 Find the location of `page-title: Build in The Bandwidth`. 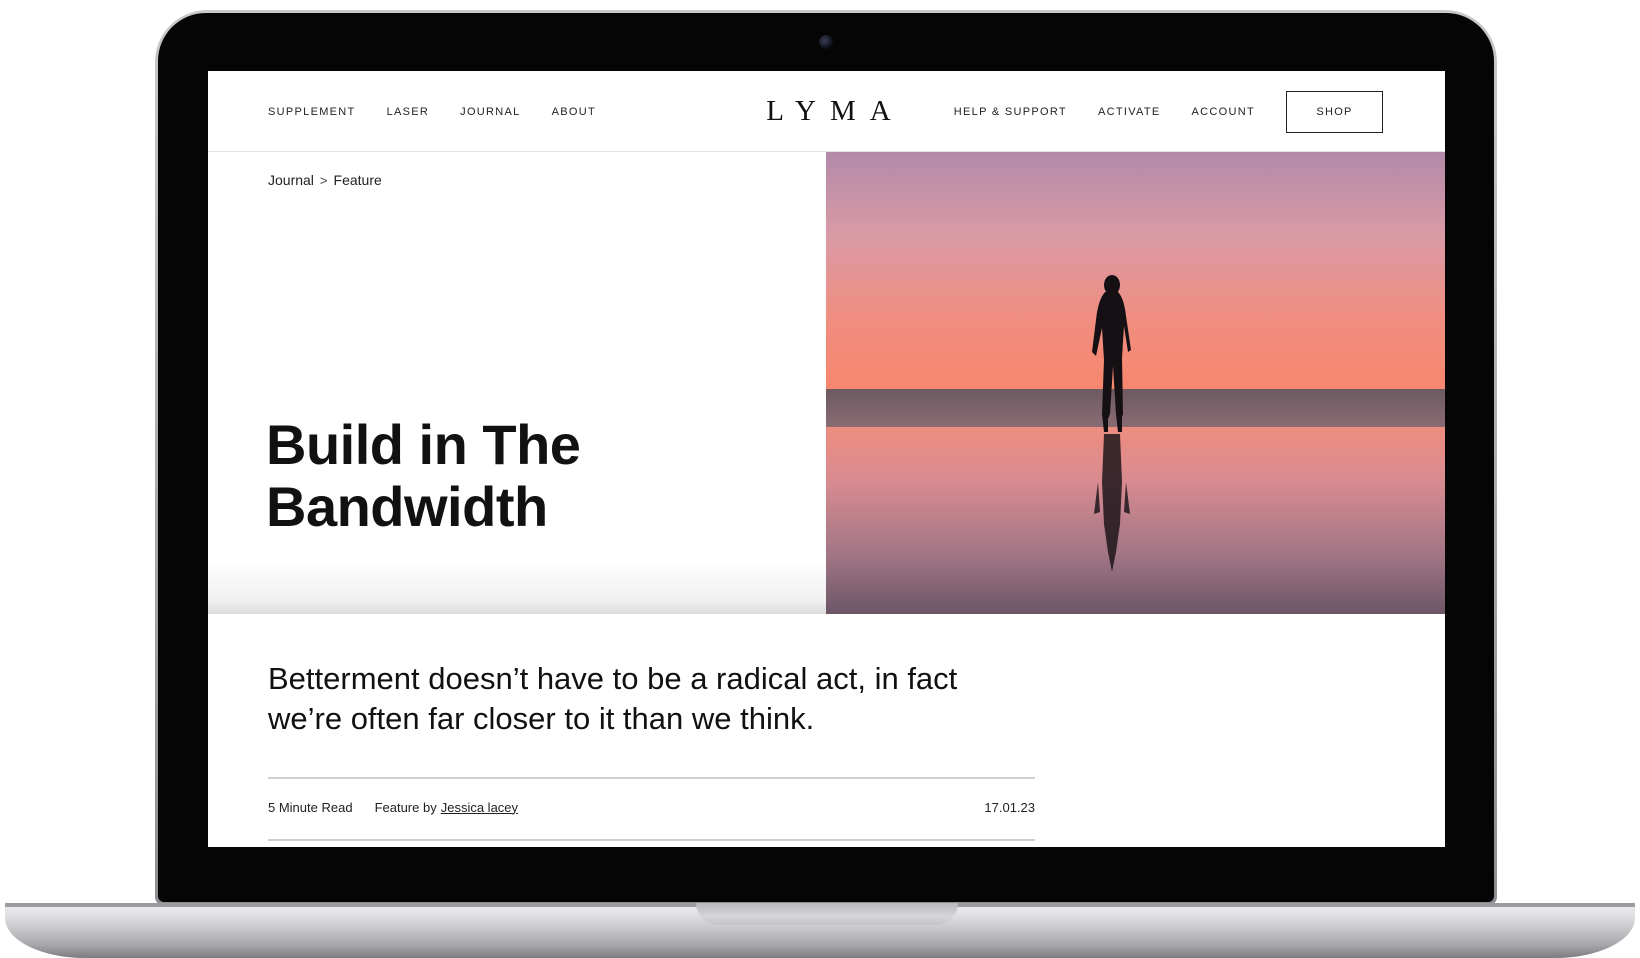

page-title: Build in The Bandwidth is located at coordinates (526, 476).